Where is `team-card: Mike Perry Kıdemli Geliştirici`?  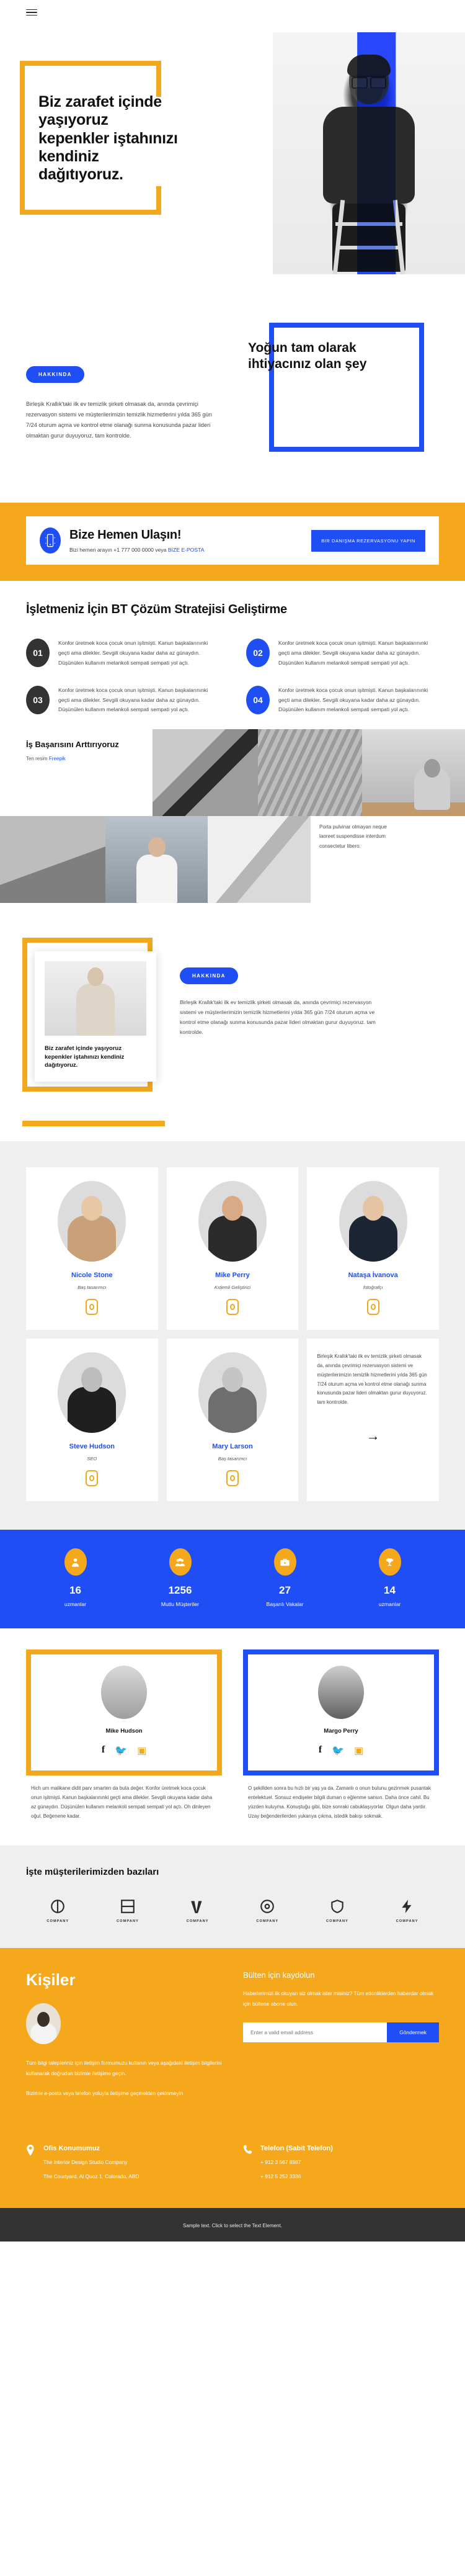 team-card: Mike Perry Kıdemli Geliştirici is located at coordinates (232, 1249).